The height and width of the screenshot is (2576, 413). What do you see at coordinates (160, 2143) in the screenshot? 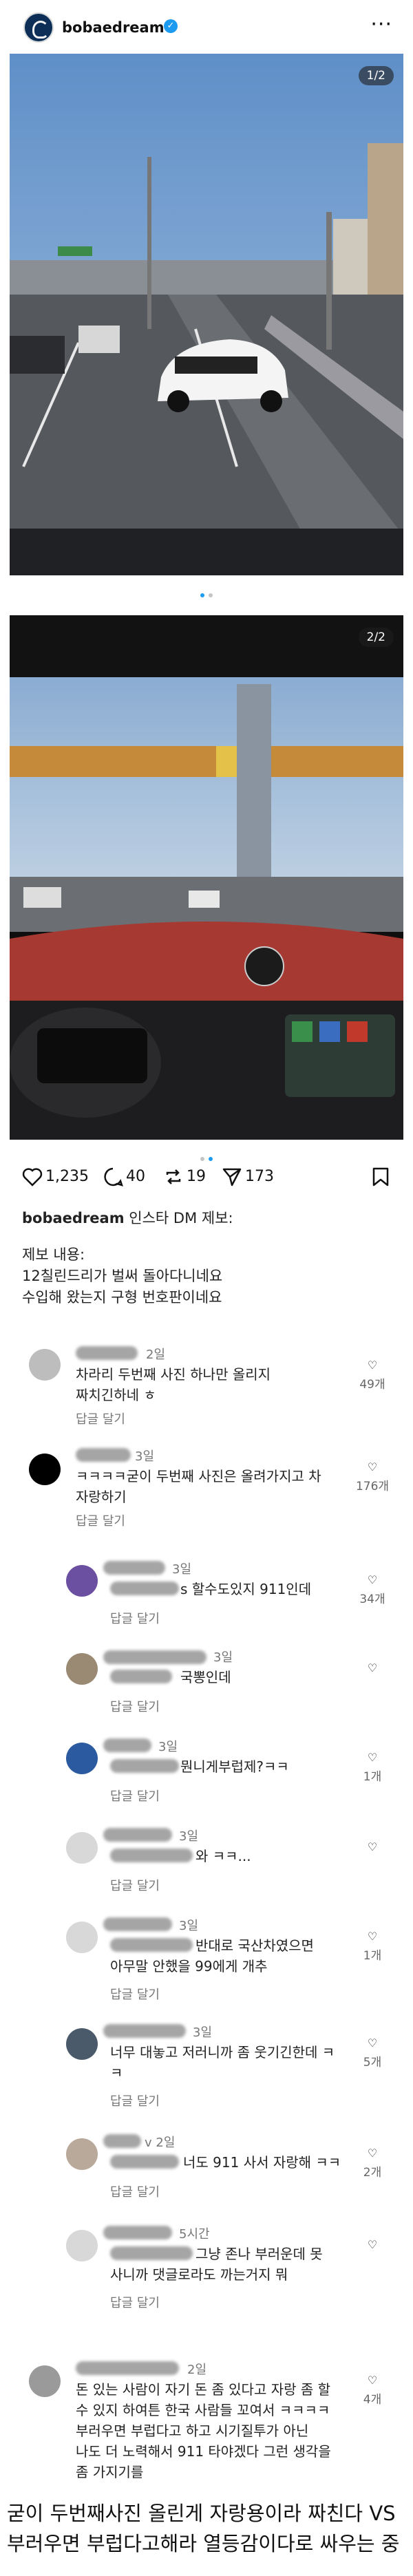
I see `comment-time: v 2일` at bounding box center [160, 2143].